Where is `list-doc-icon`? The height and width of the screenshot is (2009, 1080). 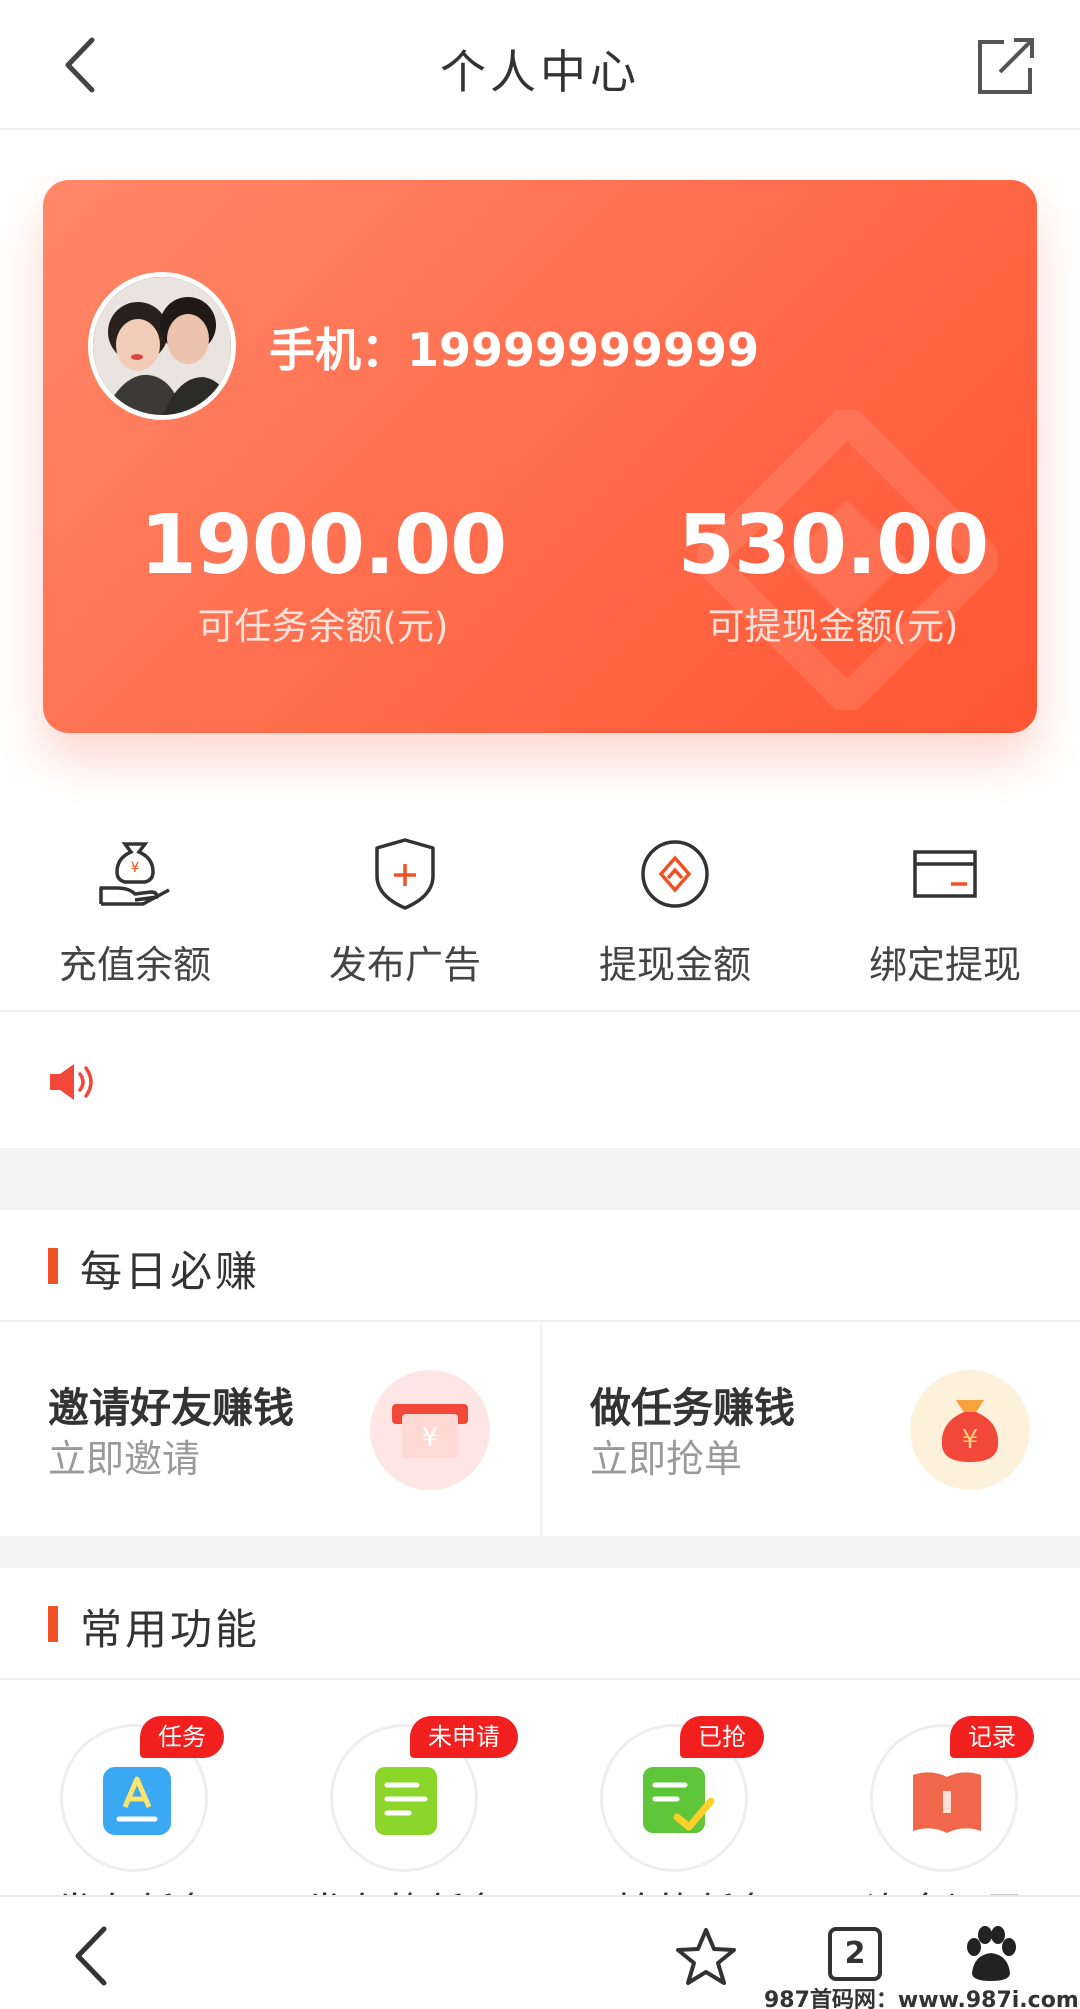
list-doc-icon is located at coordinates (406, 1801).